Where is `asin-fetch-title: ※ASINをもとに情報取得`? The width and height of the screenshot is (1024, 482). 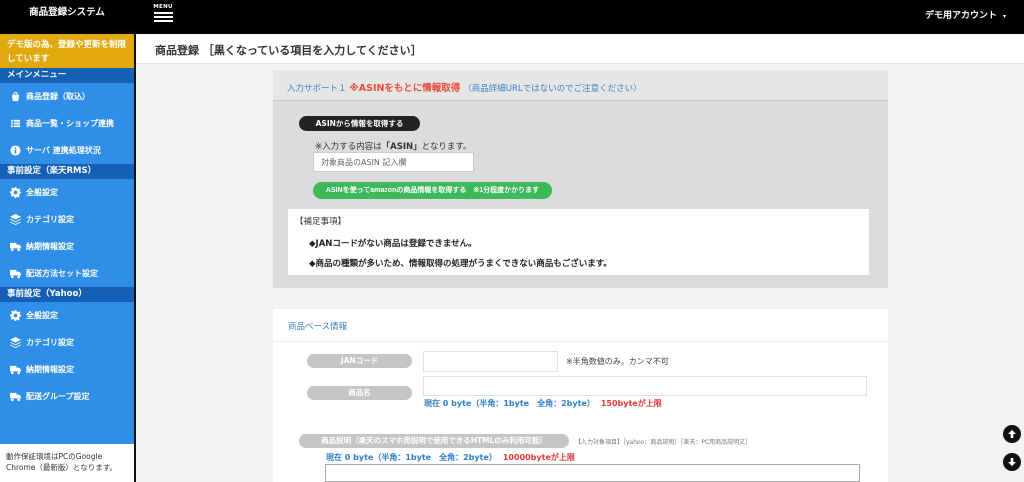
asin-fetch-title: ※ASINをもとに情報取得 is located at coordinates (405, 88).